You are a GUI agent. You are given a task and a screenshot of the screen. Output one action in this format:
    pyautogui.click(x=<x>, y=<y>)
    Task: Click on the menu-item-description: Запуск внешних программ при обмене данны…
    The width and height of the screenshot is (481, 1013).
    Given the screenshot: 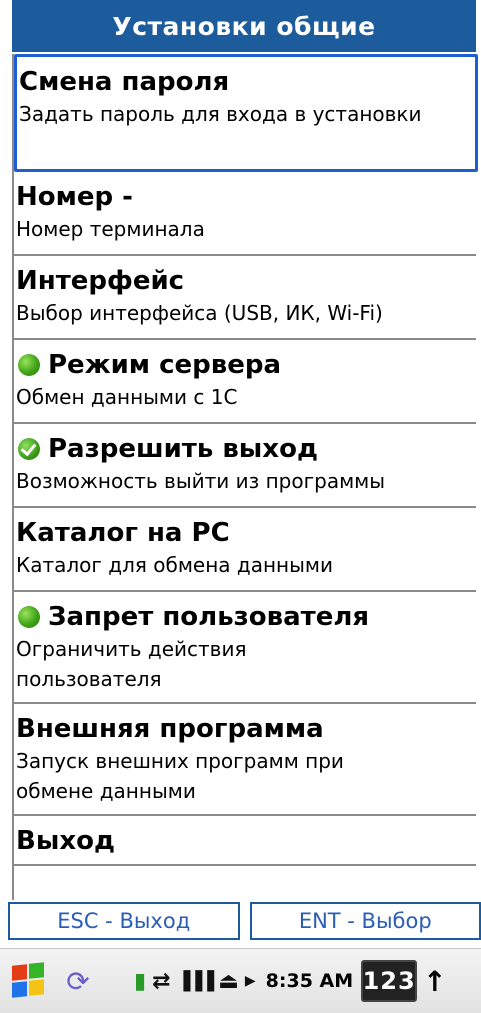 What is the action you would take?
    pyautogui.click(x=209, y=776)
    